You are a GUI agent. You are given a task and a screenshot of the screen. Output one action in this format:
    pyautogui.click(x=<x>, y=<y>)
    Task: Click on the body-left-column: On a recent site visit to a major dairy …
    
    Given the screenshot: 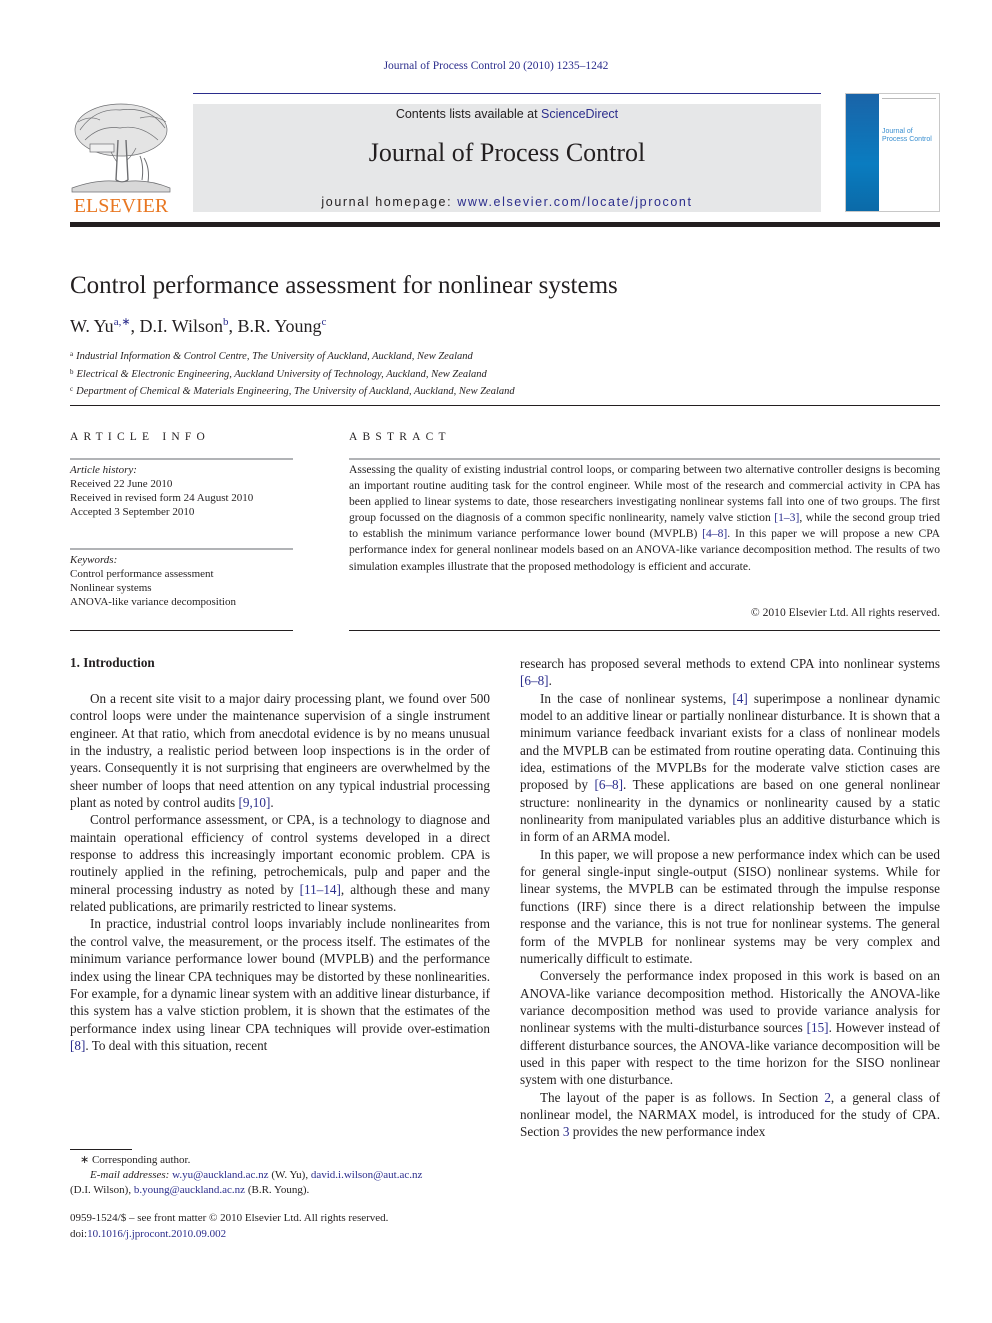 What is the action you would take?
    pyautogui.click(x=280, y=872)
    